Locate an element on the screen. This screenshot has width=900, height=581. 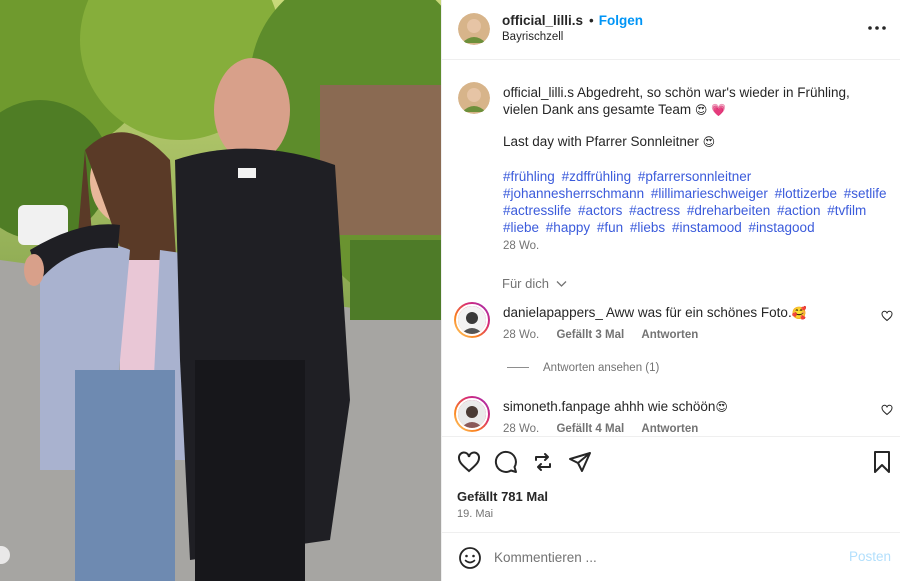
follow-button: • Folgen is located at coordinates (616, 20).